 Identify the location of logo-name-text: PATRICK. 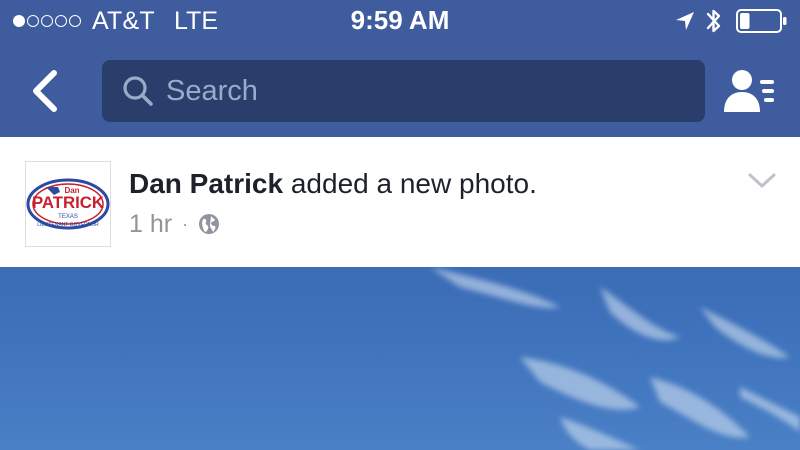
(68, 202).